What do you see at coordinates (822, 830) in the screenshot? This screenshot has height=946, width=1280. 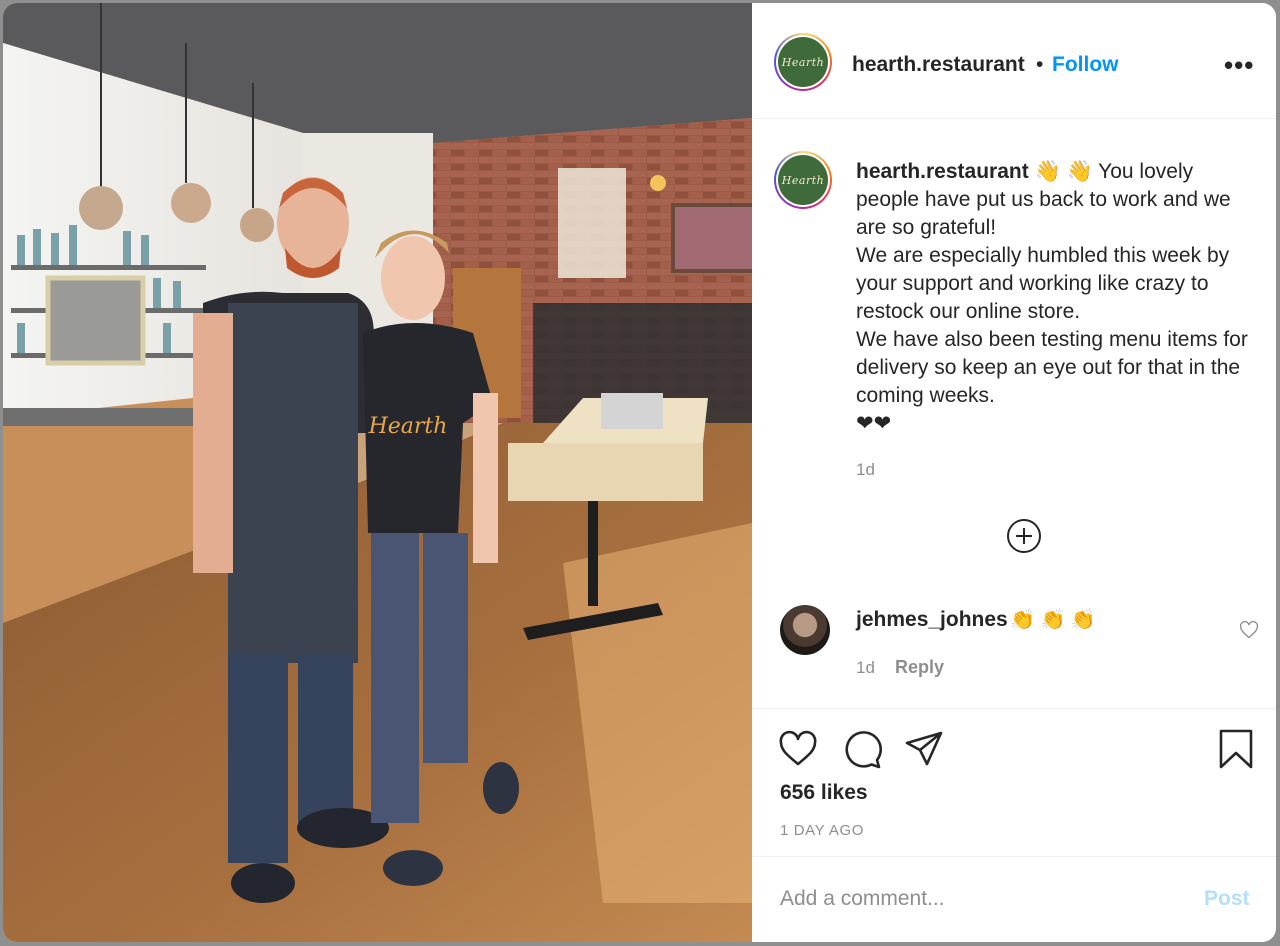 I see `post-timestamp: 1 DAY AGO` at bounding box center [822, 830].